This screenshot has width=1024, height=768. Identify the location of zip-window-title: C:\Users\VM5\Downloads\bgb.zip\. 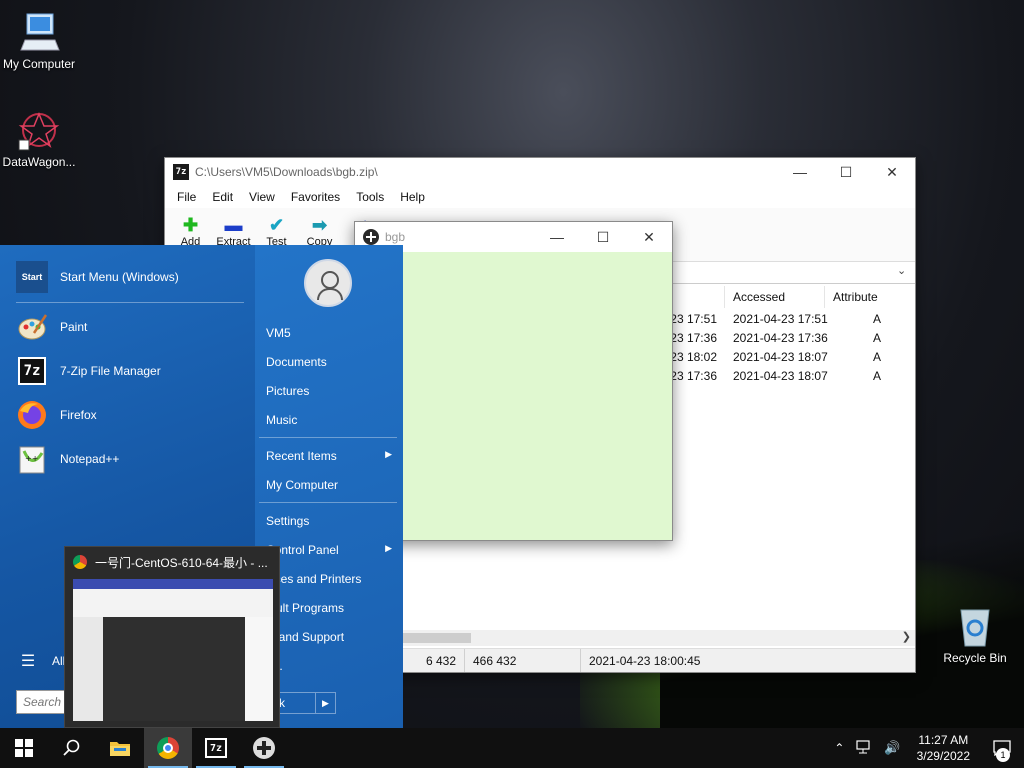
(286, 172).